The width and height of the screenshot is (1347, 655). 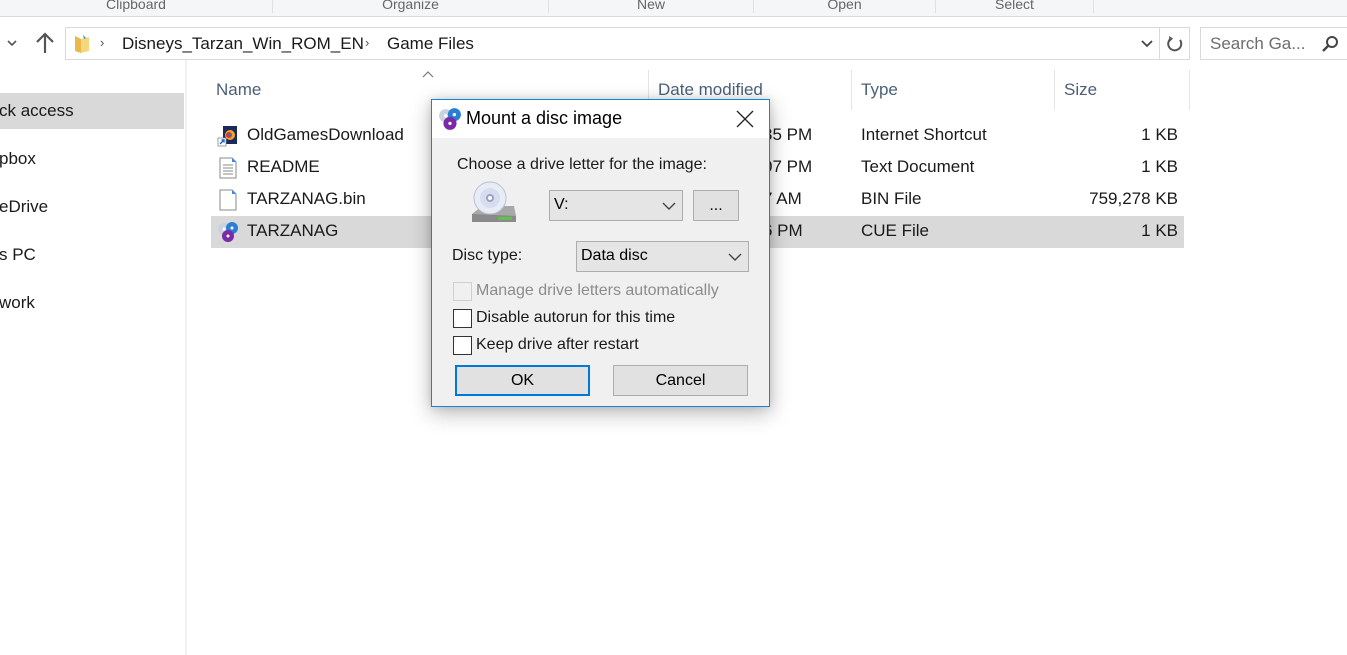 What do you see at coordinates (92, 207) in the screenshot?
I see `sidebar-item-onedrive: eDrive` at bounding box center [92, 207].